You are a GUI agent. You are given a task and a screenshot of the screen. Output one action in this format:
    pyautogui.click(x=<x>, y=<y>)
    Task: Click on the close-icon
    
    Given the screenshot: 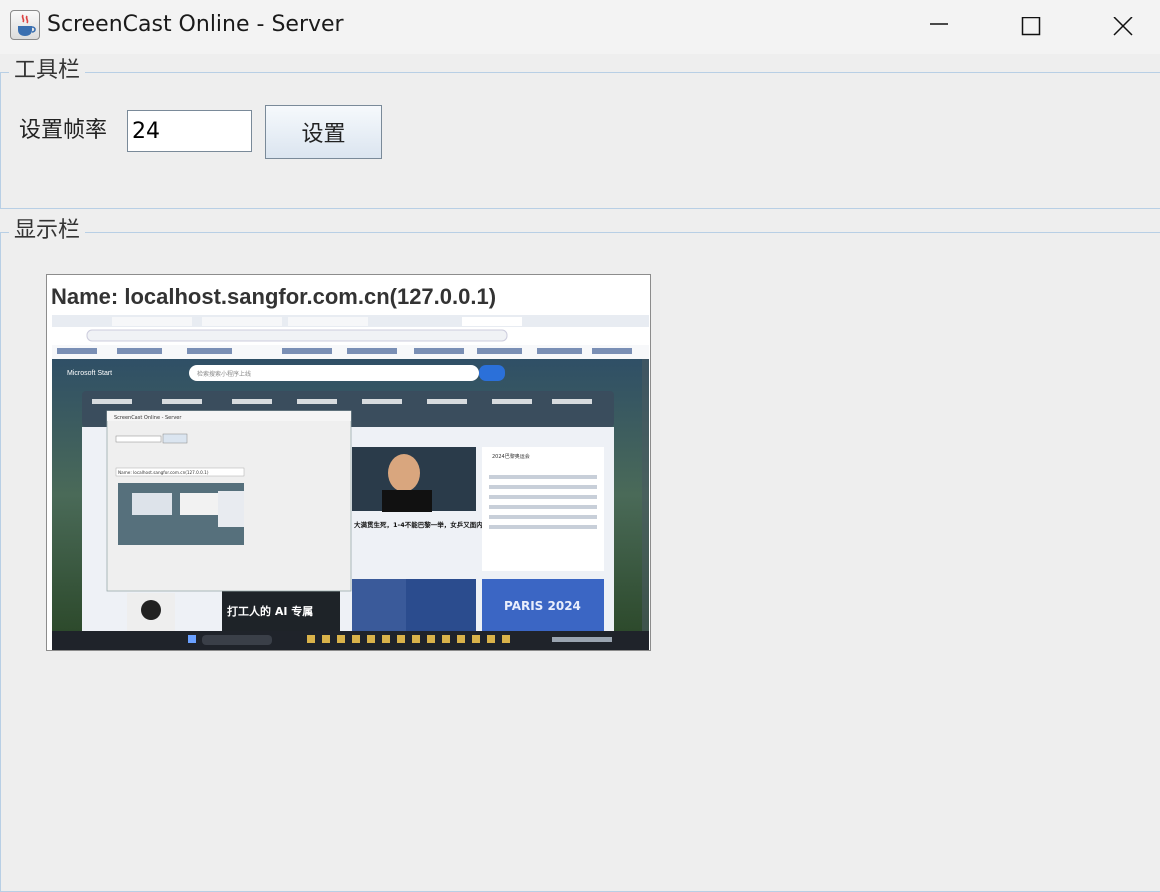 What is the action you would take?
    pyautogui.click(x=1123, y=26)
    